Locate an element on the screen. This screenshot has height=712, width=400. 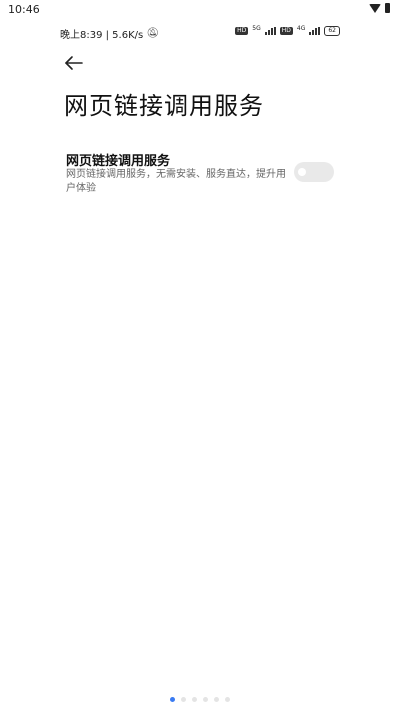
system-status-icons is located at coordinates (379, 8).